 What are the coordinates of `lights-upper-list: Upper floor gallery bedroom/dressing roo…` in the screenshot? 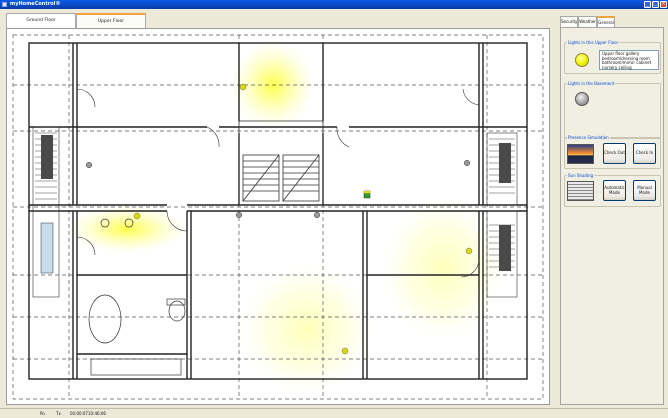 It's located at (629, 60).